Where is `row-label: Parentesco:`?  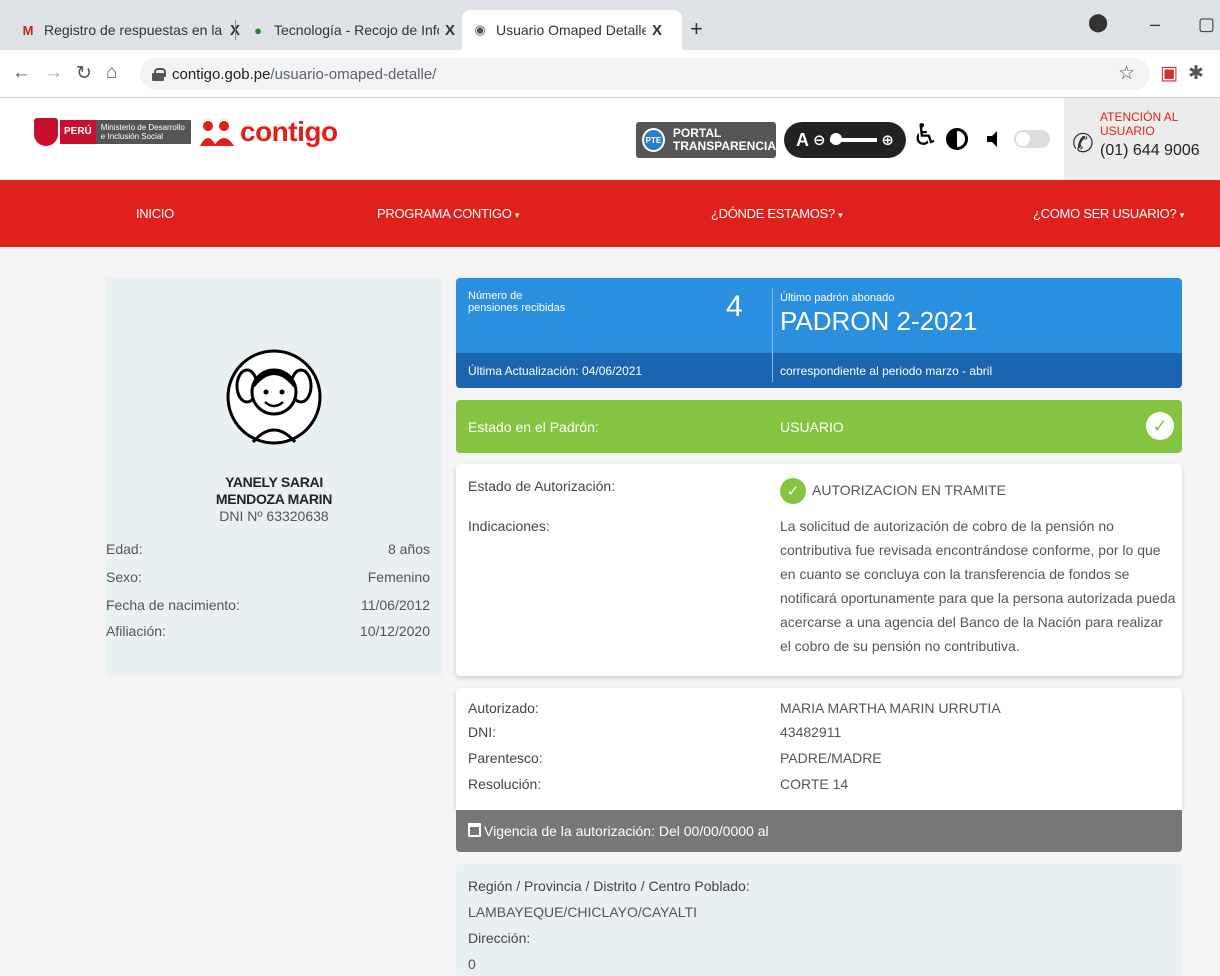 row-label: Parentesco: is located at coordinates (505, 758).